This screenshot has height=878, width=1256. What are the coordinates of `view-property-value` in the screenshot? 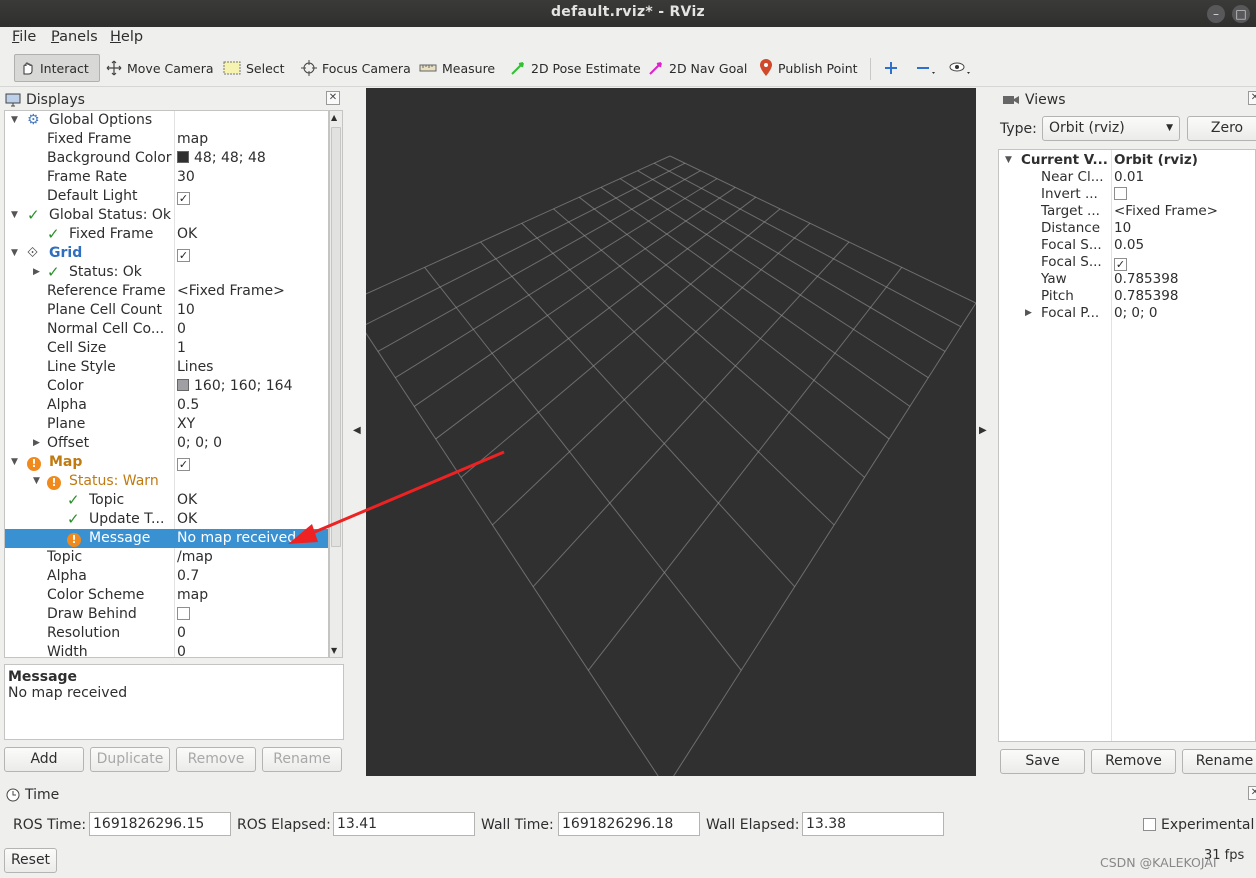 It's located at (1120, 194).